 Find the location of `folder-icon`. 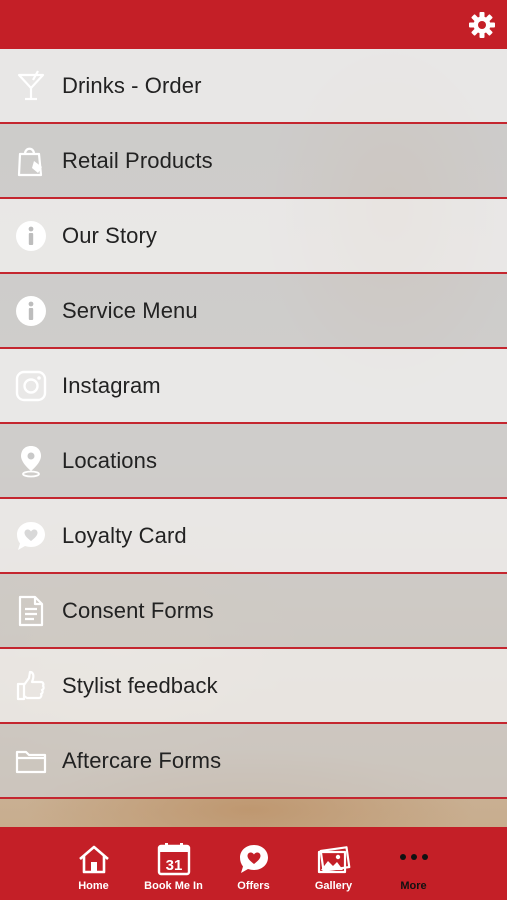

folder-icon is located at coordinates (31, 761).